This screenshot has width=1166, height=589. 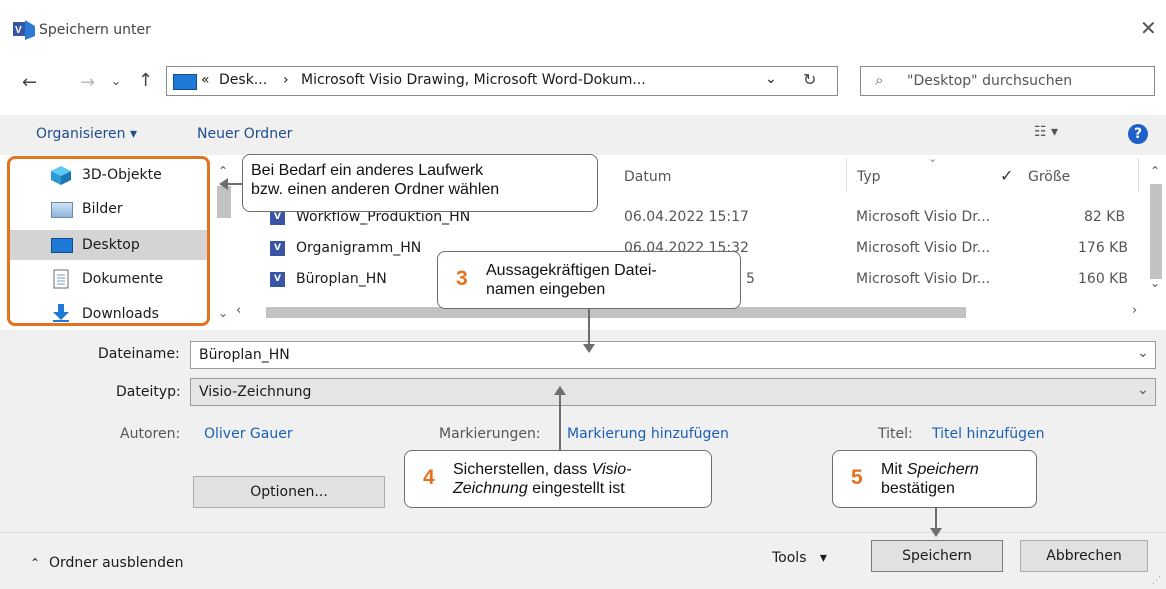 What do you see at coordinates (673, 392) in the screenshot?
I see `filetype-select: Visio-Zeichnung ⌄` at bounding box center [673, 392].